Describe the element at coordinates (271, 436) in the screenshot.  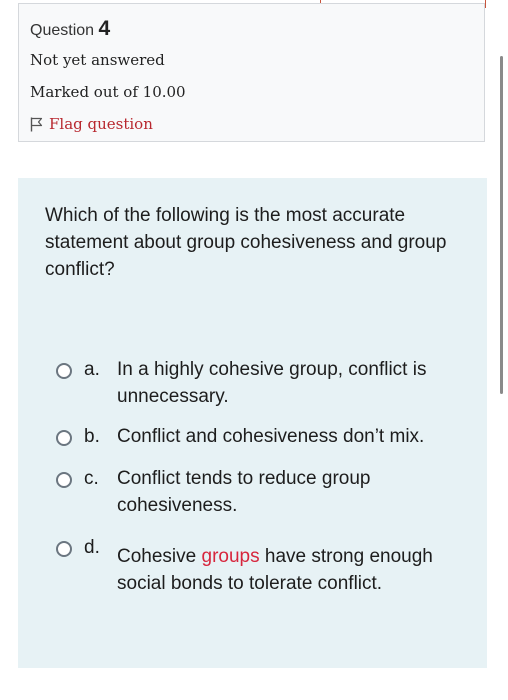
I see `answer-text-b: Conflict and cohesiveness don’t mix.` at that location.